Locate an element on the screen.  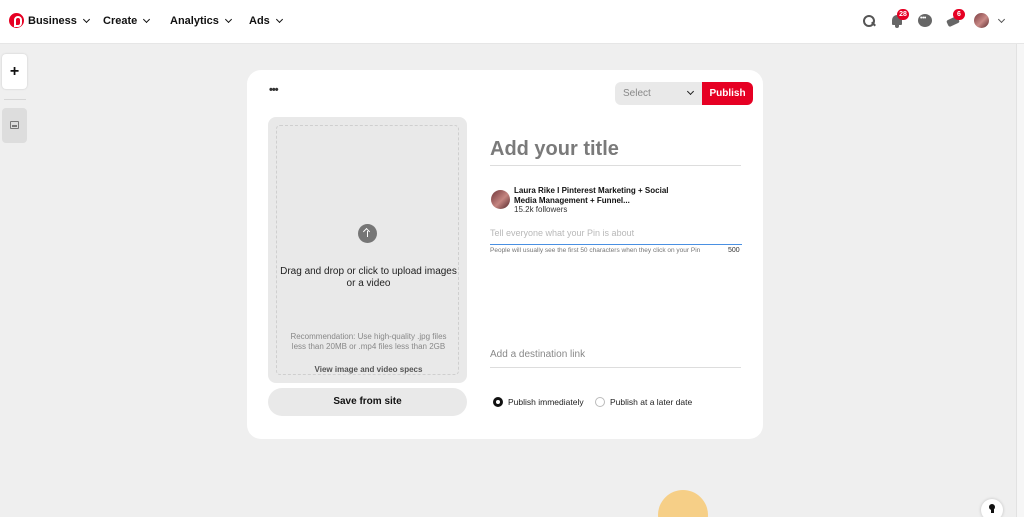
nav-ads-label: Ads is located at coordinates (259, 21).